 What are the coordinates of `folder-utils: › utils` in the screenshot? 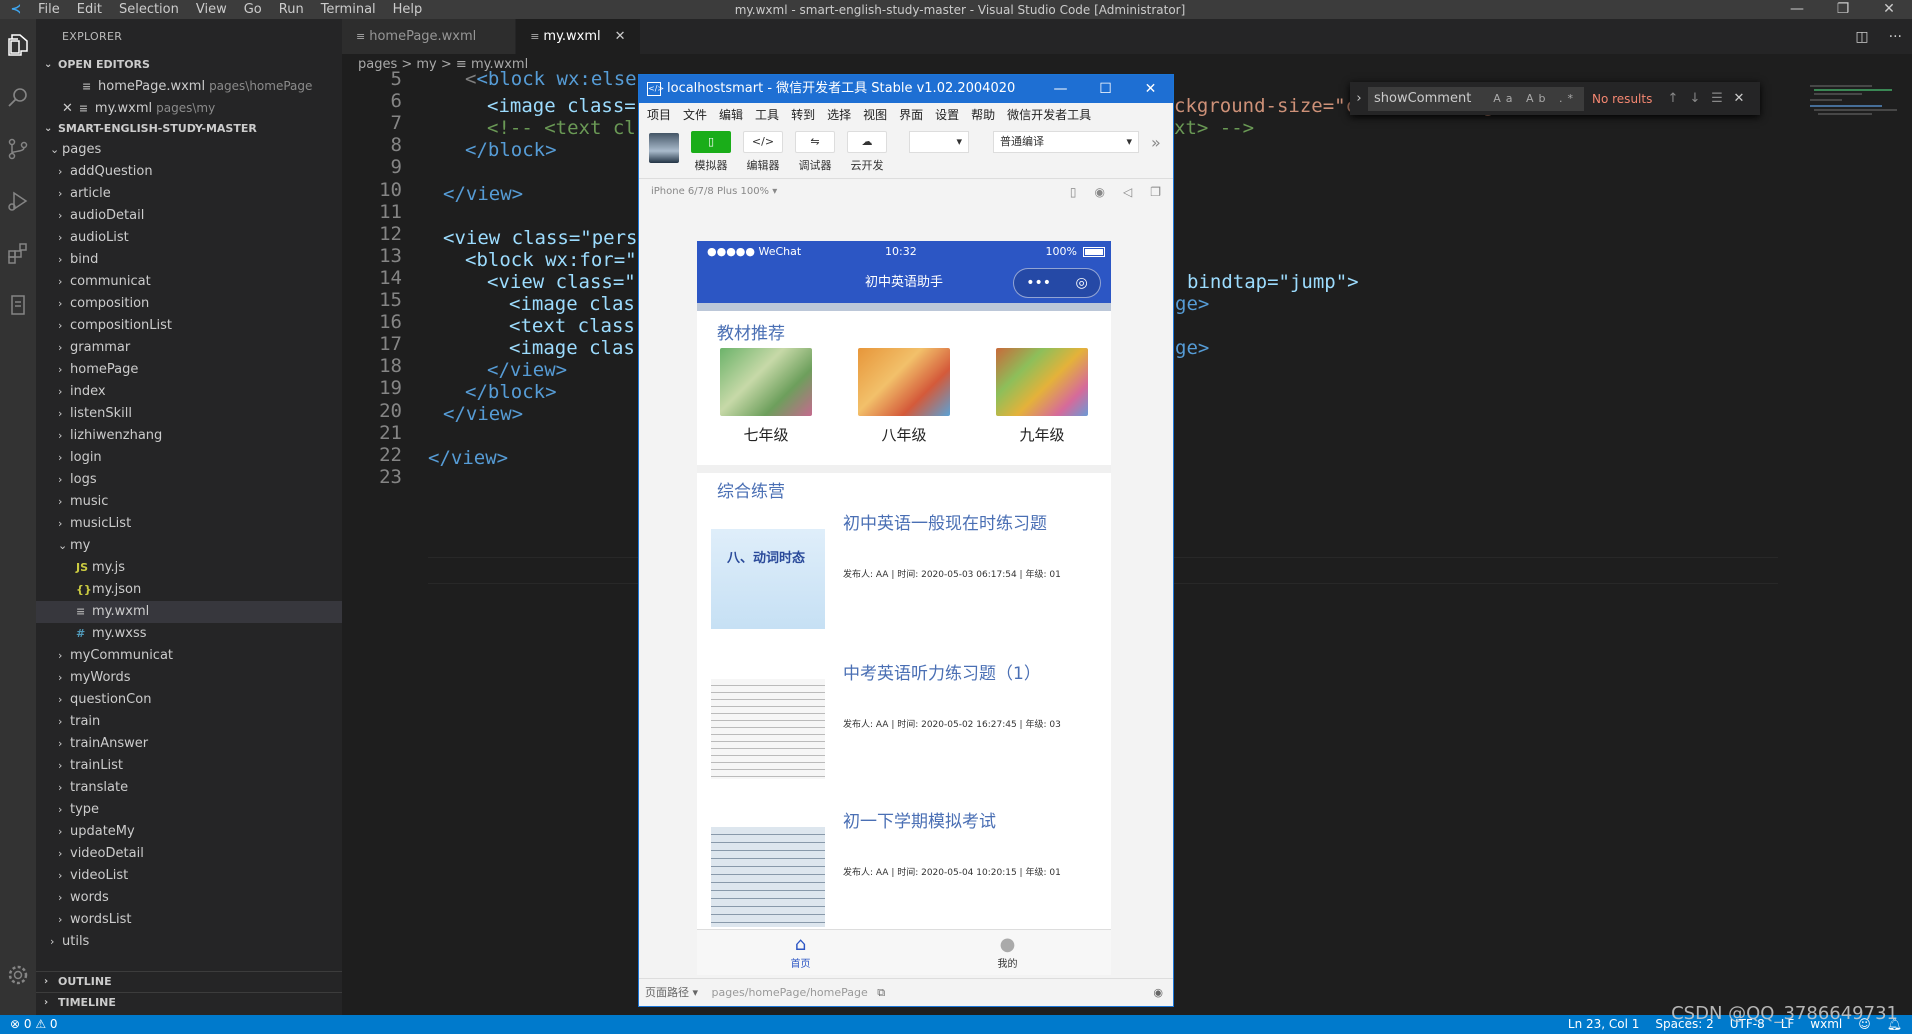 It's located at (189, 942).